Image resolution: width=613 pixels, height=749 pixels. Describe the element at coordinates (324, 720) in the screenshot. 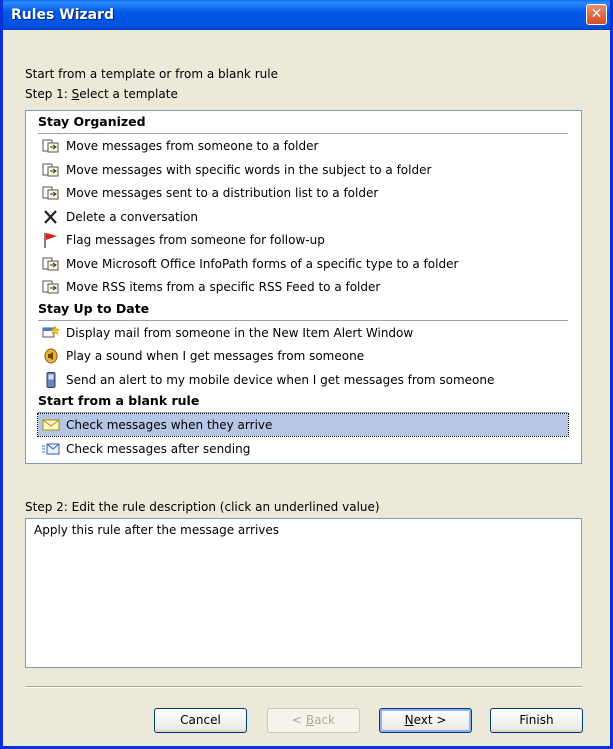

I see `back-post: ack` at that location.